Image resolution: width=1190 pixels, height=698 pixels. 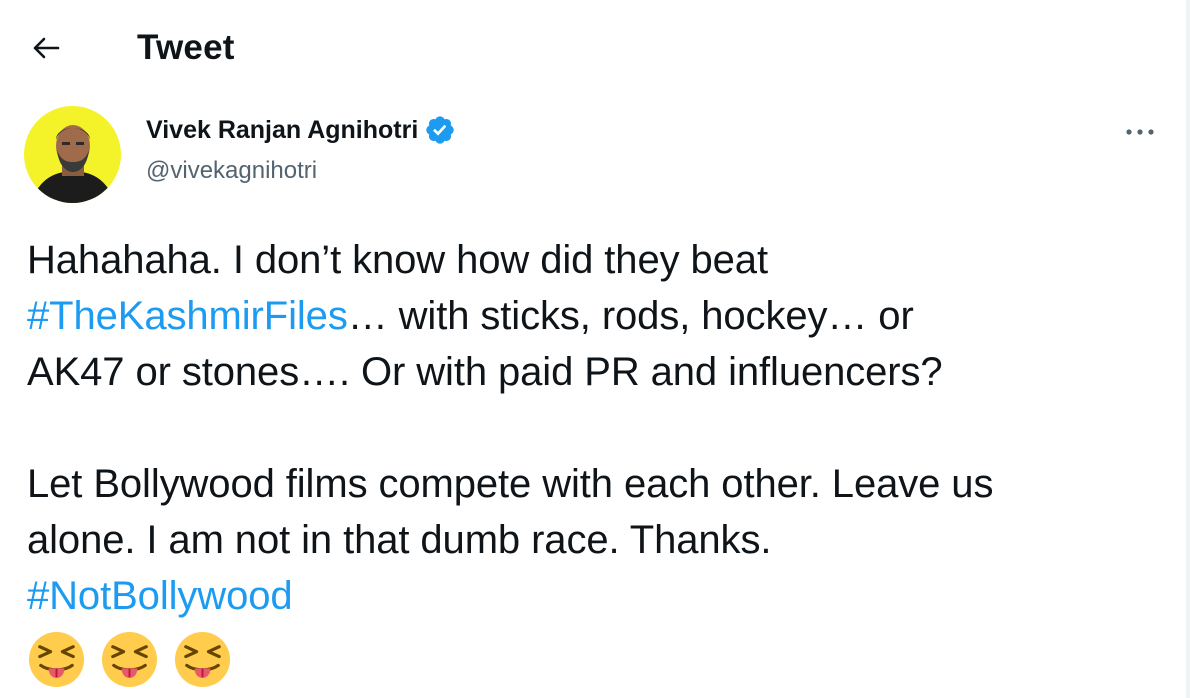 What do you see at coordinates (602, 596) in the screenshot?
I see `tweet-line: #NotBollywood` at bounding box center [602, 596].